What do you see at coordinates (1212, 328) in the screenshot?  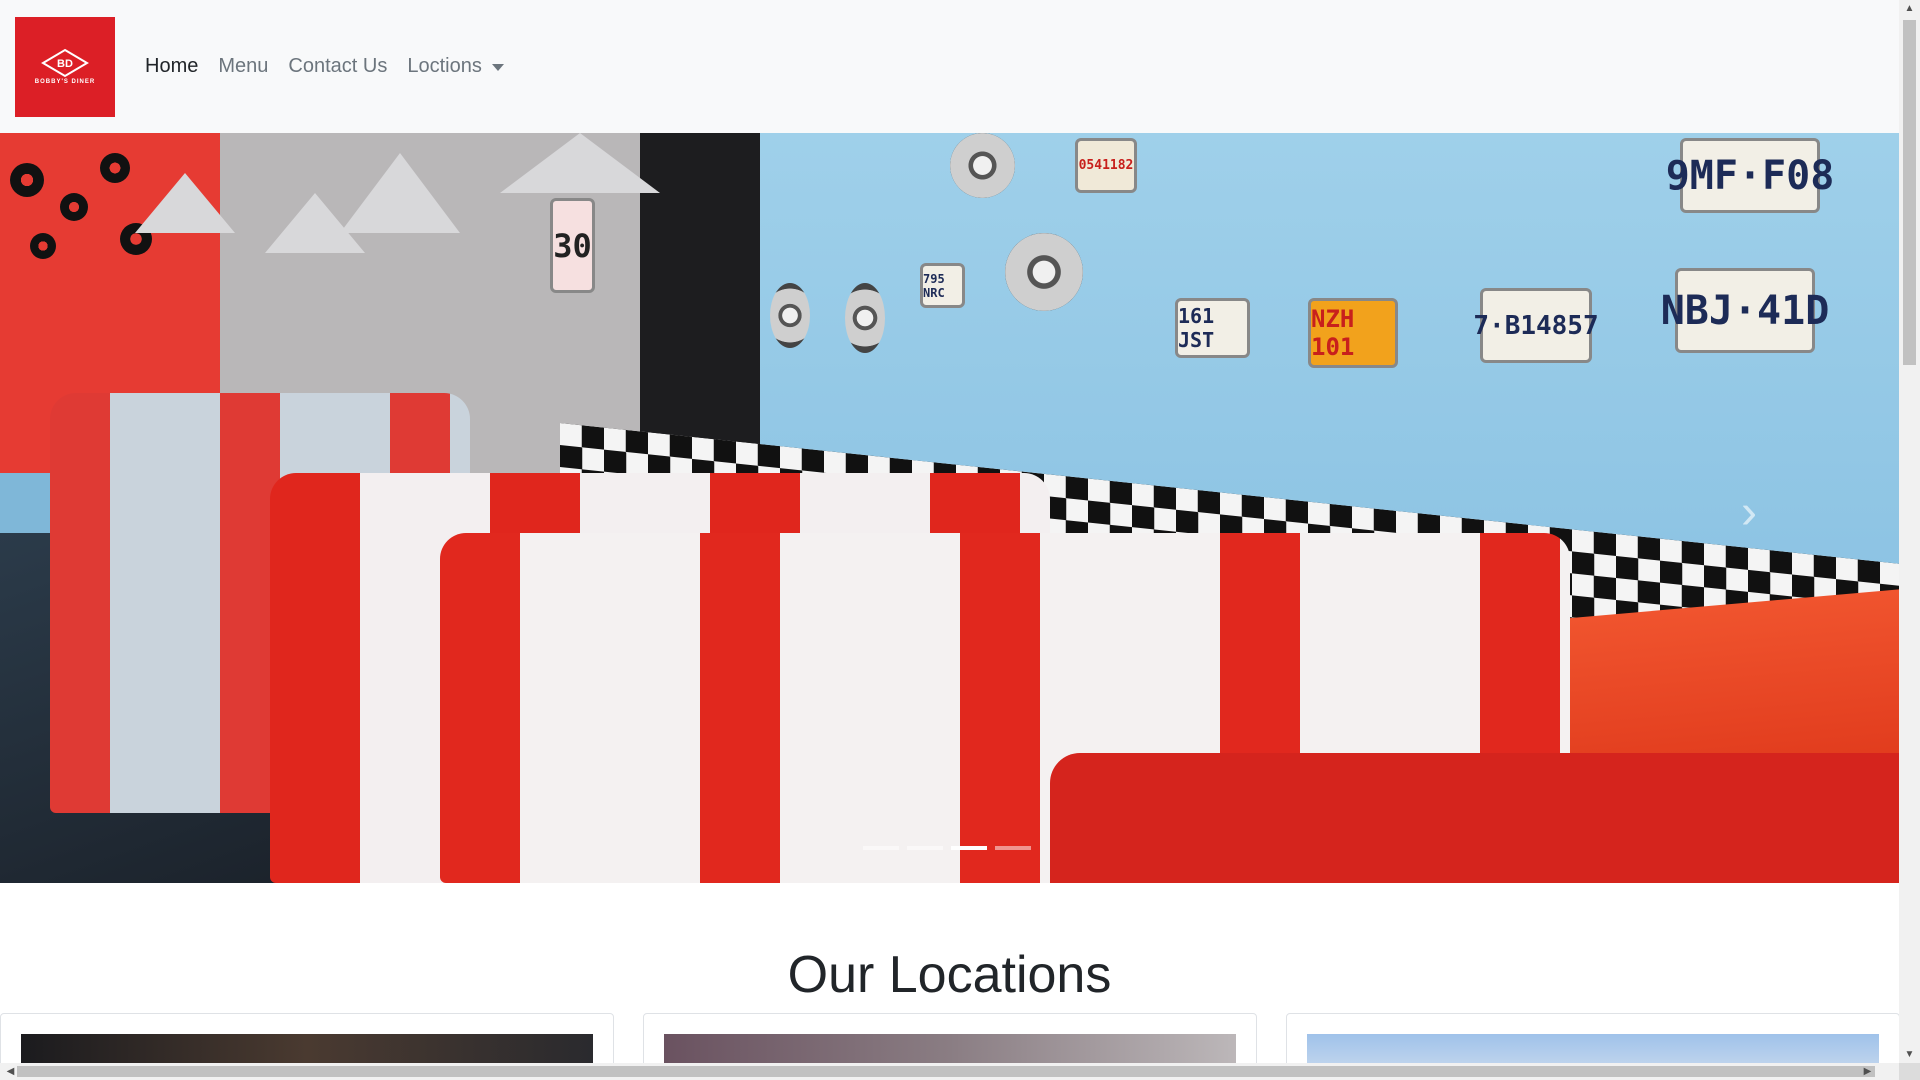 I see `license-plate: 161 JST` at bounding box center [1212, 328].